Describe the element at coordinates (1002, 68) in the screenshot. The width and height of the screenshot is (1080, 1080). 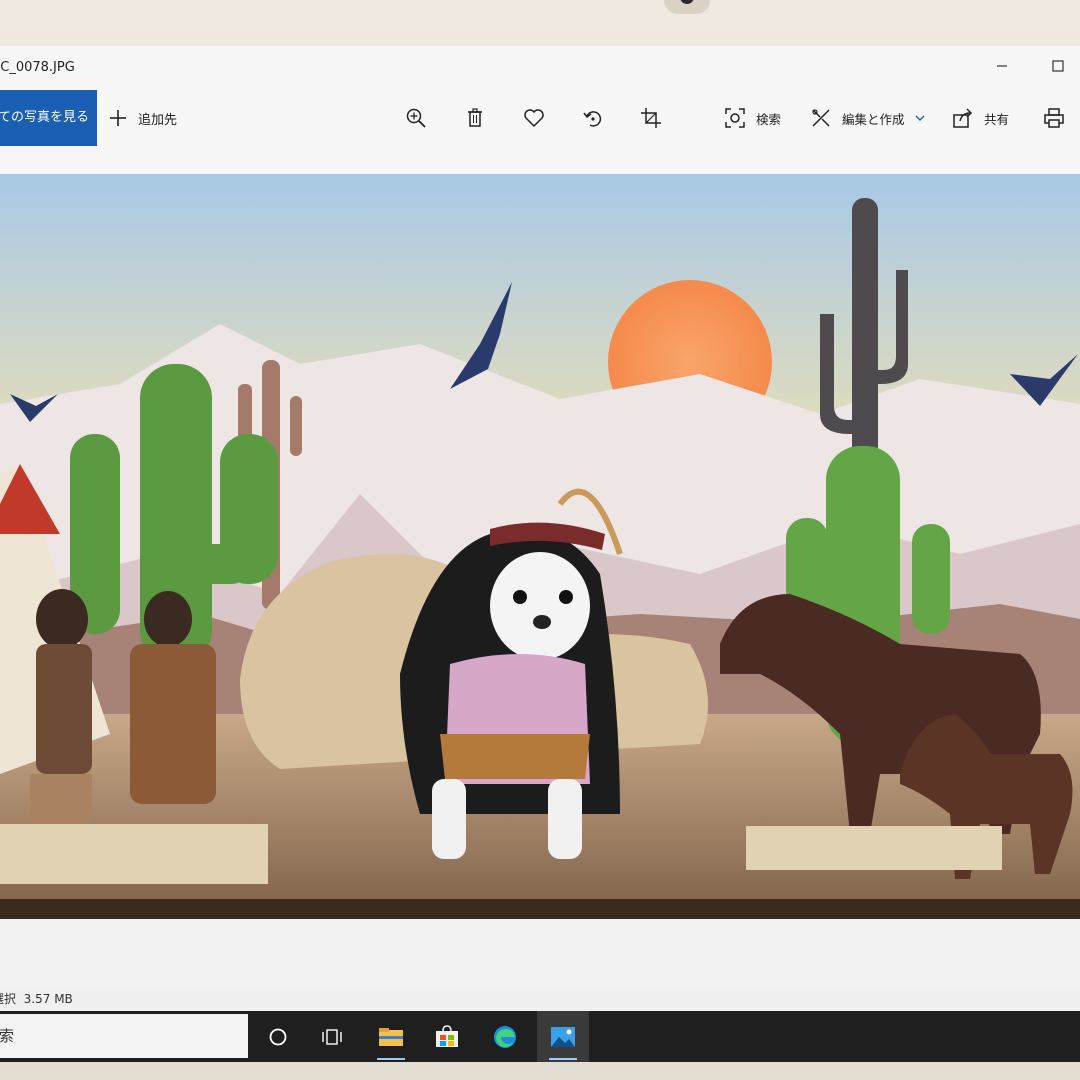
I see `minimize-icon` at that location.